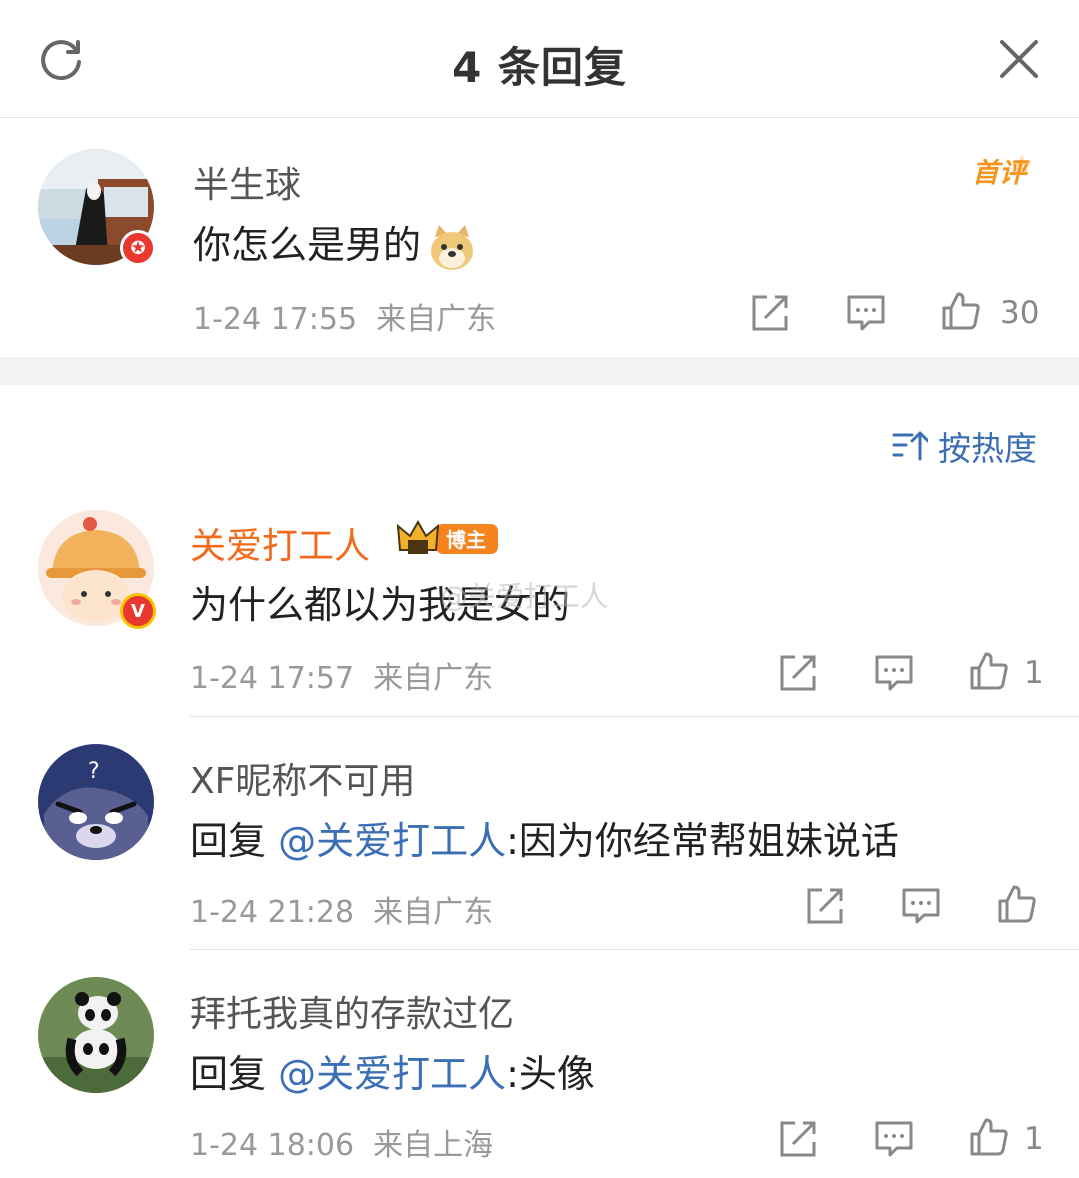 This screenshot has width=1079, height=1178. Describe the element at coordinates (138, 248) in the screenshot. I see `verified-star-badge: ✪` at that location.